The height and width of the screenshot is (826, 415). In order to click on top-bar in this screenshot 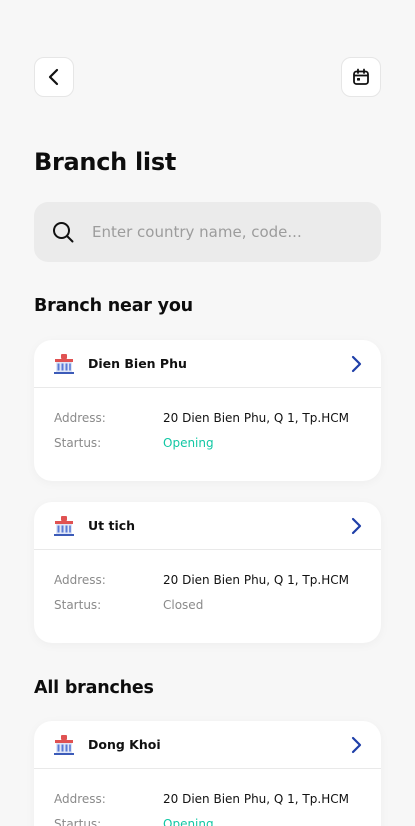, I will do `click(207, 77)`.